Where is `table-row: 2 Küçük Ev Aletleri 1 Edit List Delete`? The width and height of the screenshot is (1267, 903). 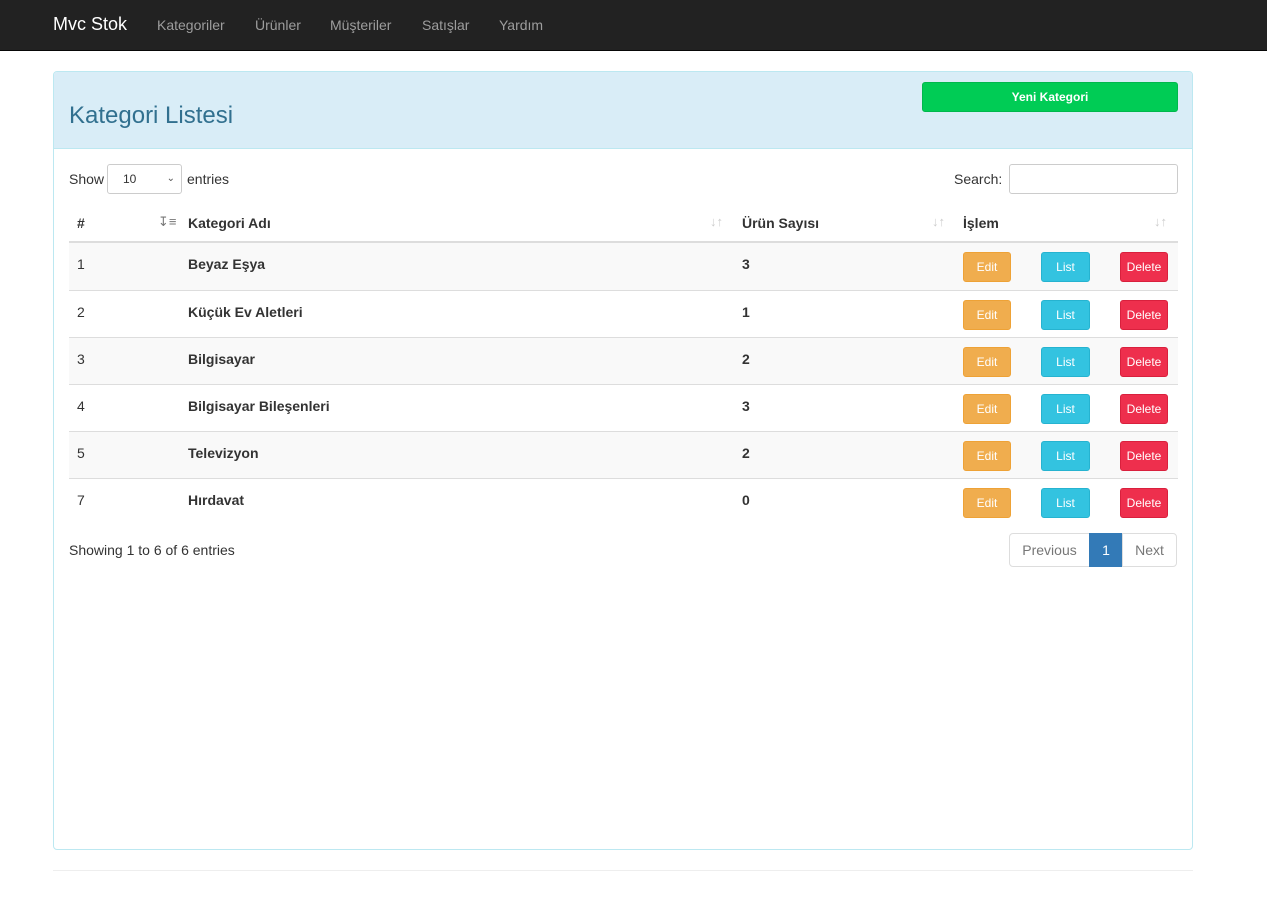
table-row: 2 Küçük Ev Aletleri 1 Edit List Delete is located at coordinates (623, 313).